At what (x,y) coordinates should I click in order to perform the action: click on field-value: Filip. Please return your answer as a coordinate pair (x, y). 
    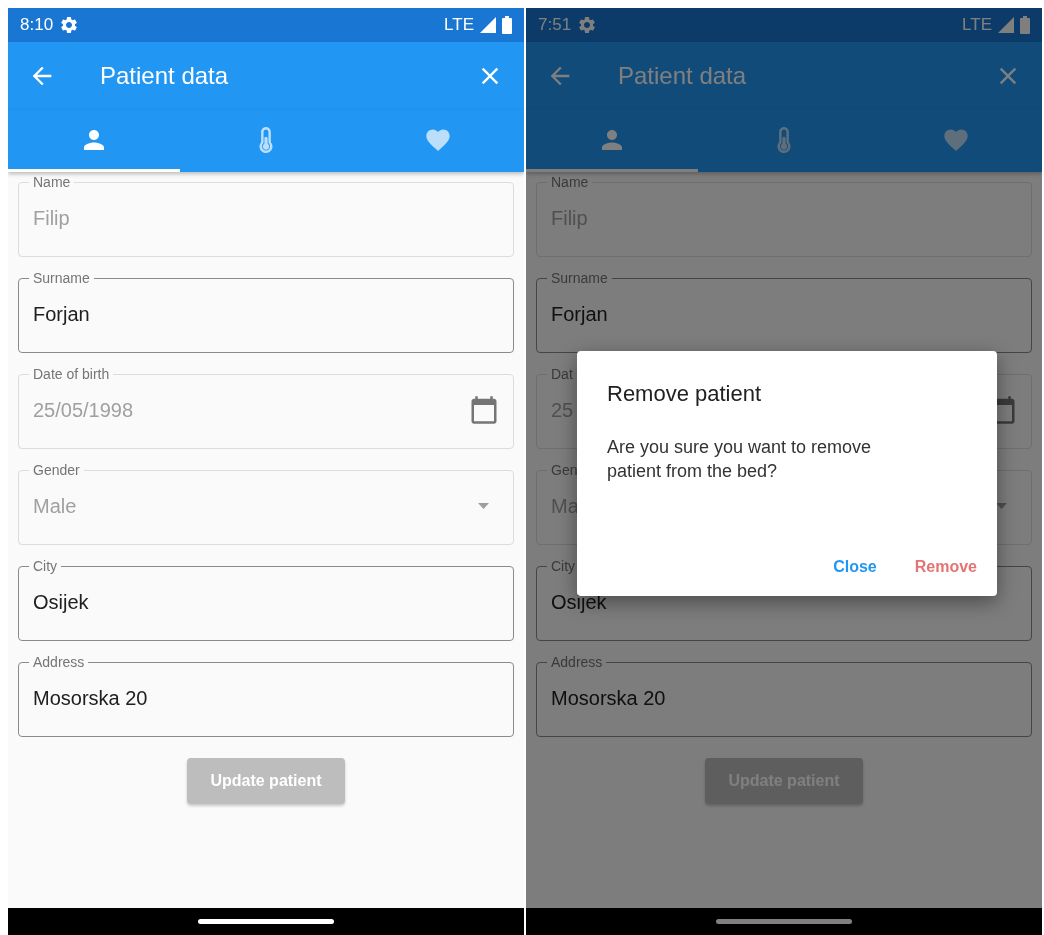
    Looking at the image, I should click on (51, 218).